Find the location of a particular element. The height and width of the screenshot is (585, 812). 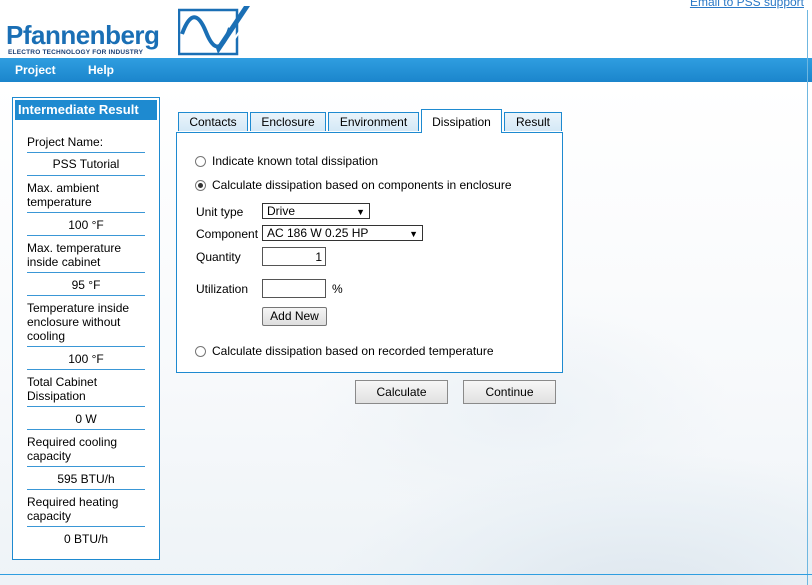

max-inside-temp-label: Max. temperature inside cabinet is located at coordinates (74, 255).